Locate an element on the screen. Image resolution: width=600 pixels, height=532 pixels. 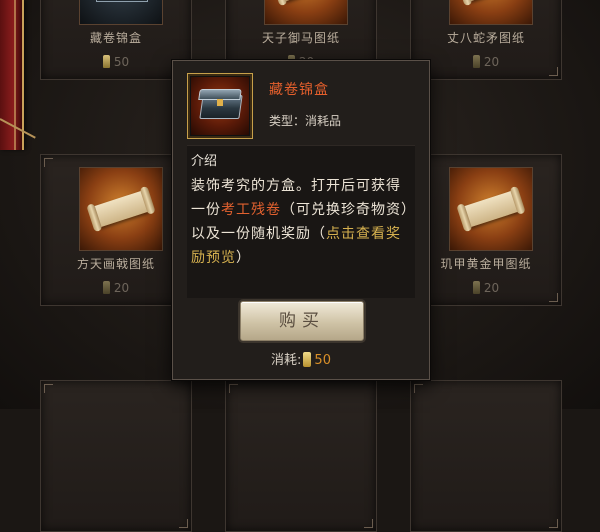
item-name: 丈八蛇矛图纸 is located at coordinates (485, 38).